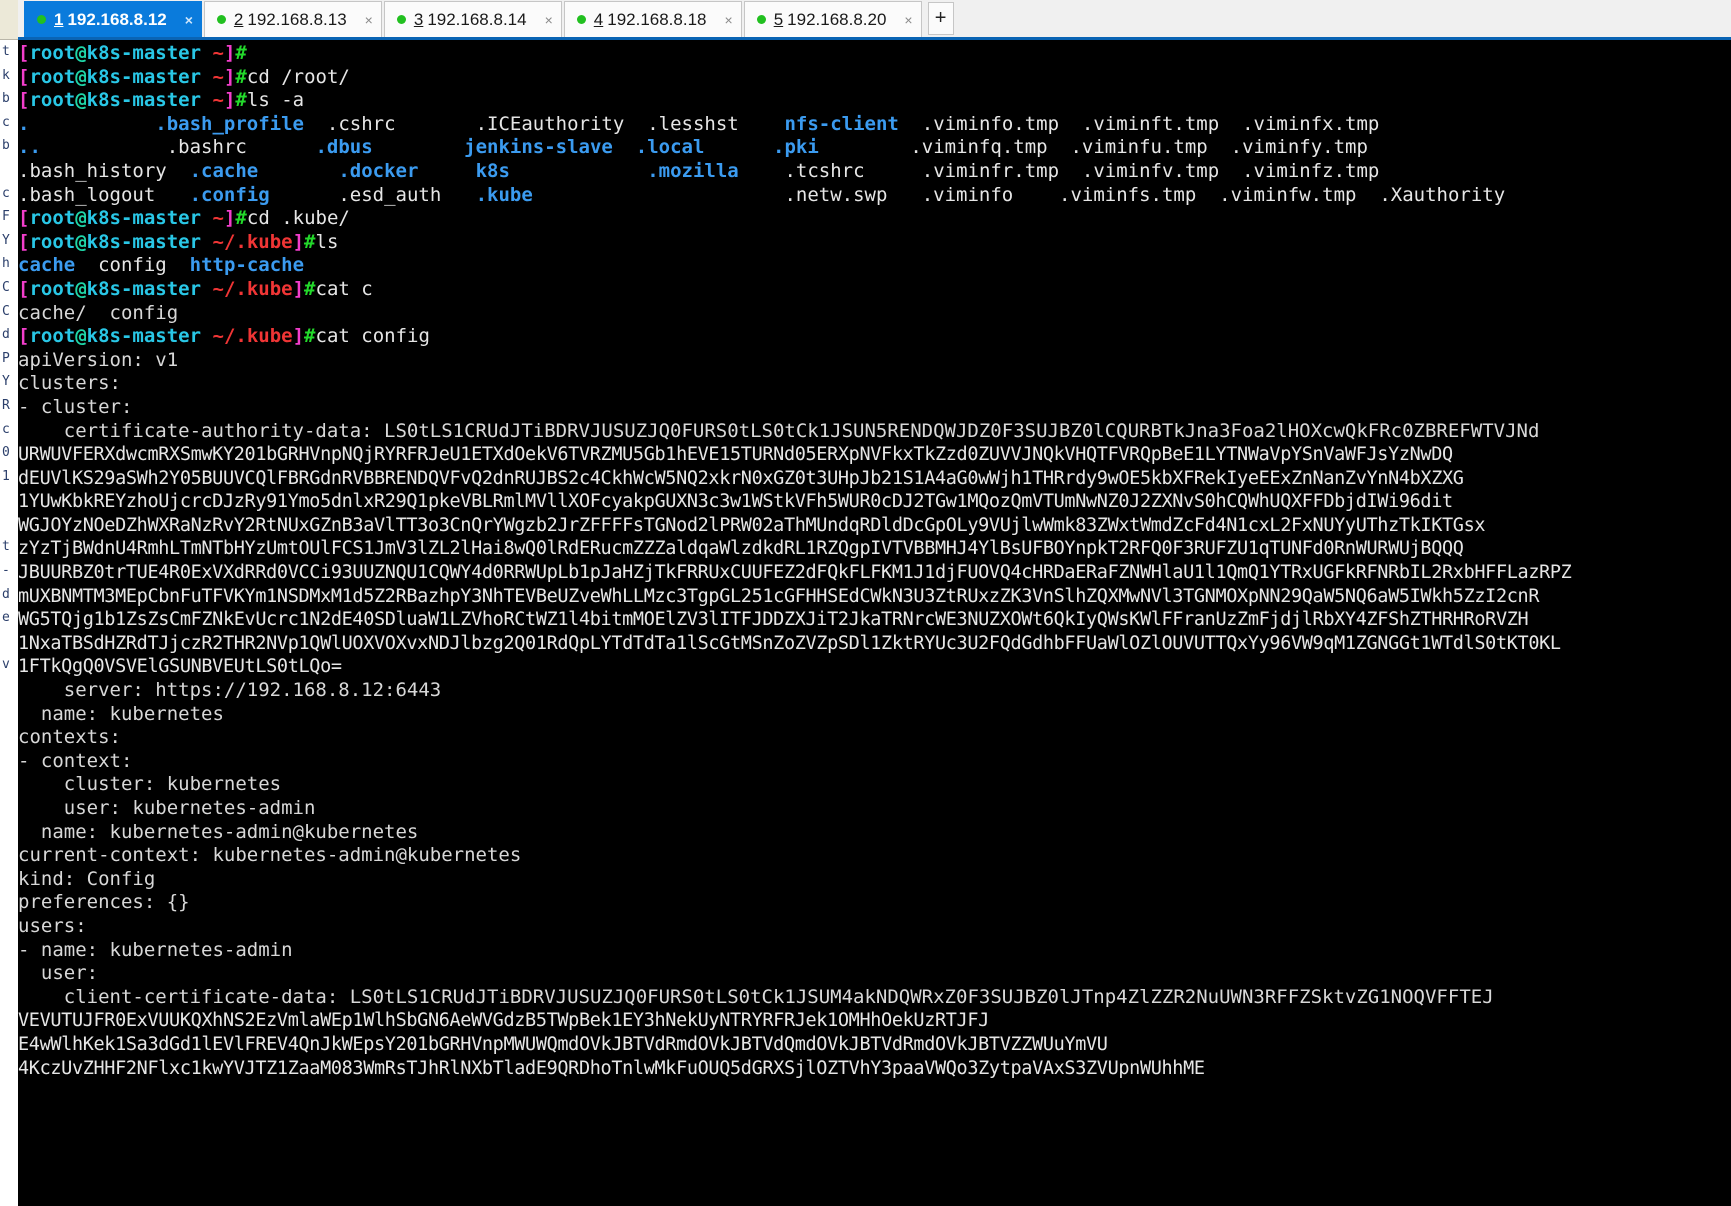 The height and width of the screenshot is (1206, 1731). What do you see at coordinates (9, 20) in the screenshot?
I see `background-window-titlebar` at bounding box center [9, 20].